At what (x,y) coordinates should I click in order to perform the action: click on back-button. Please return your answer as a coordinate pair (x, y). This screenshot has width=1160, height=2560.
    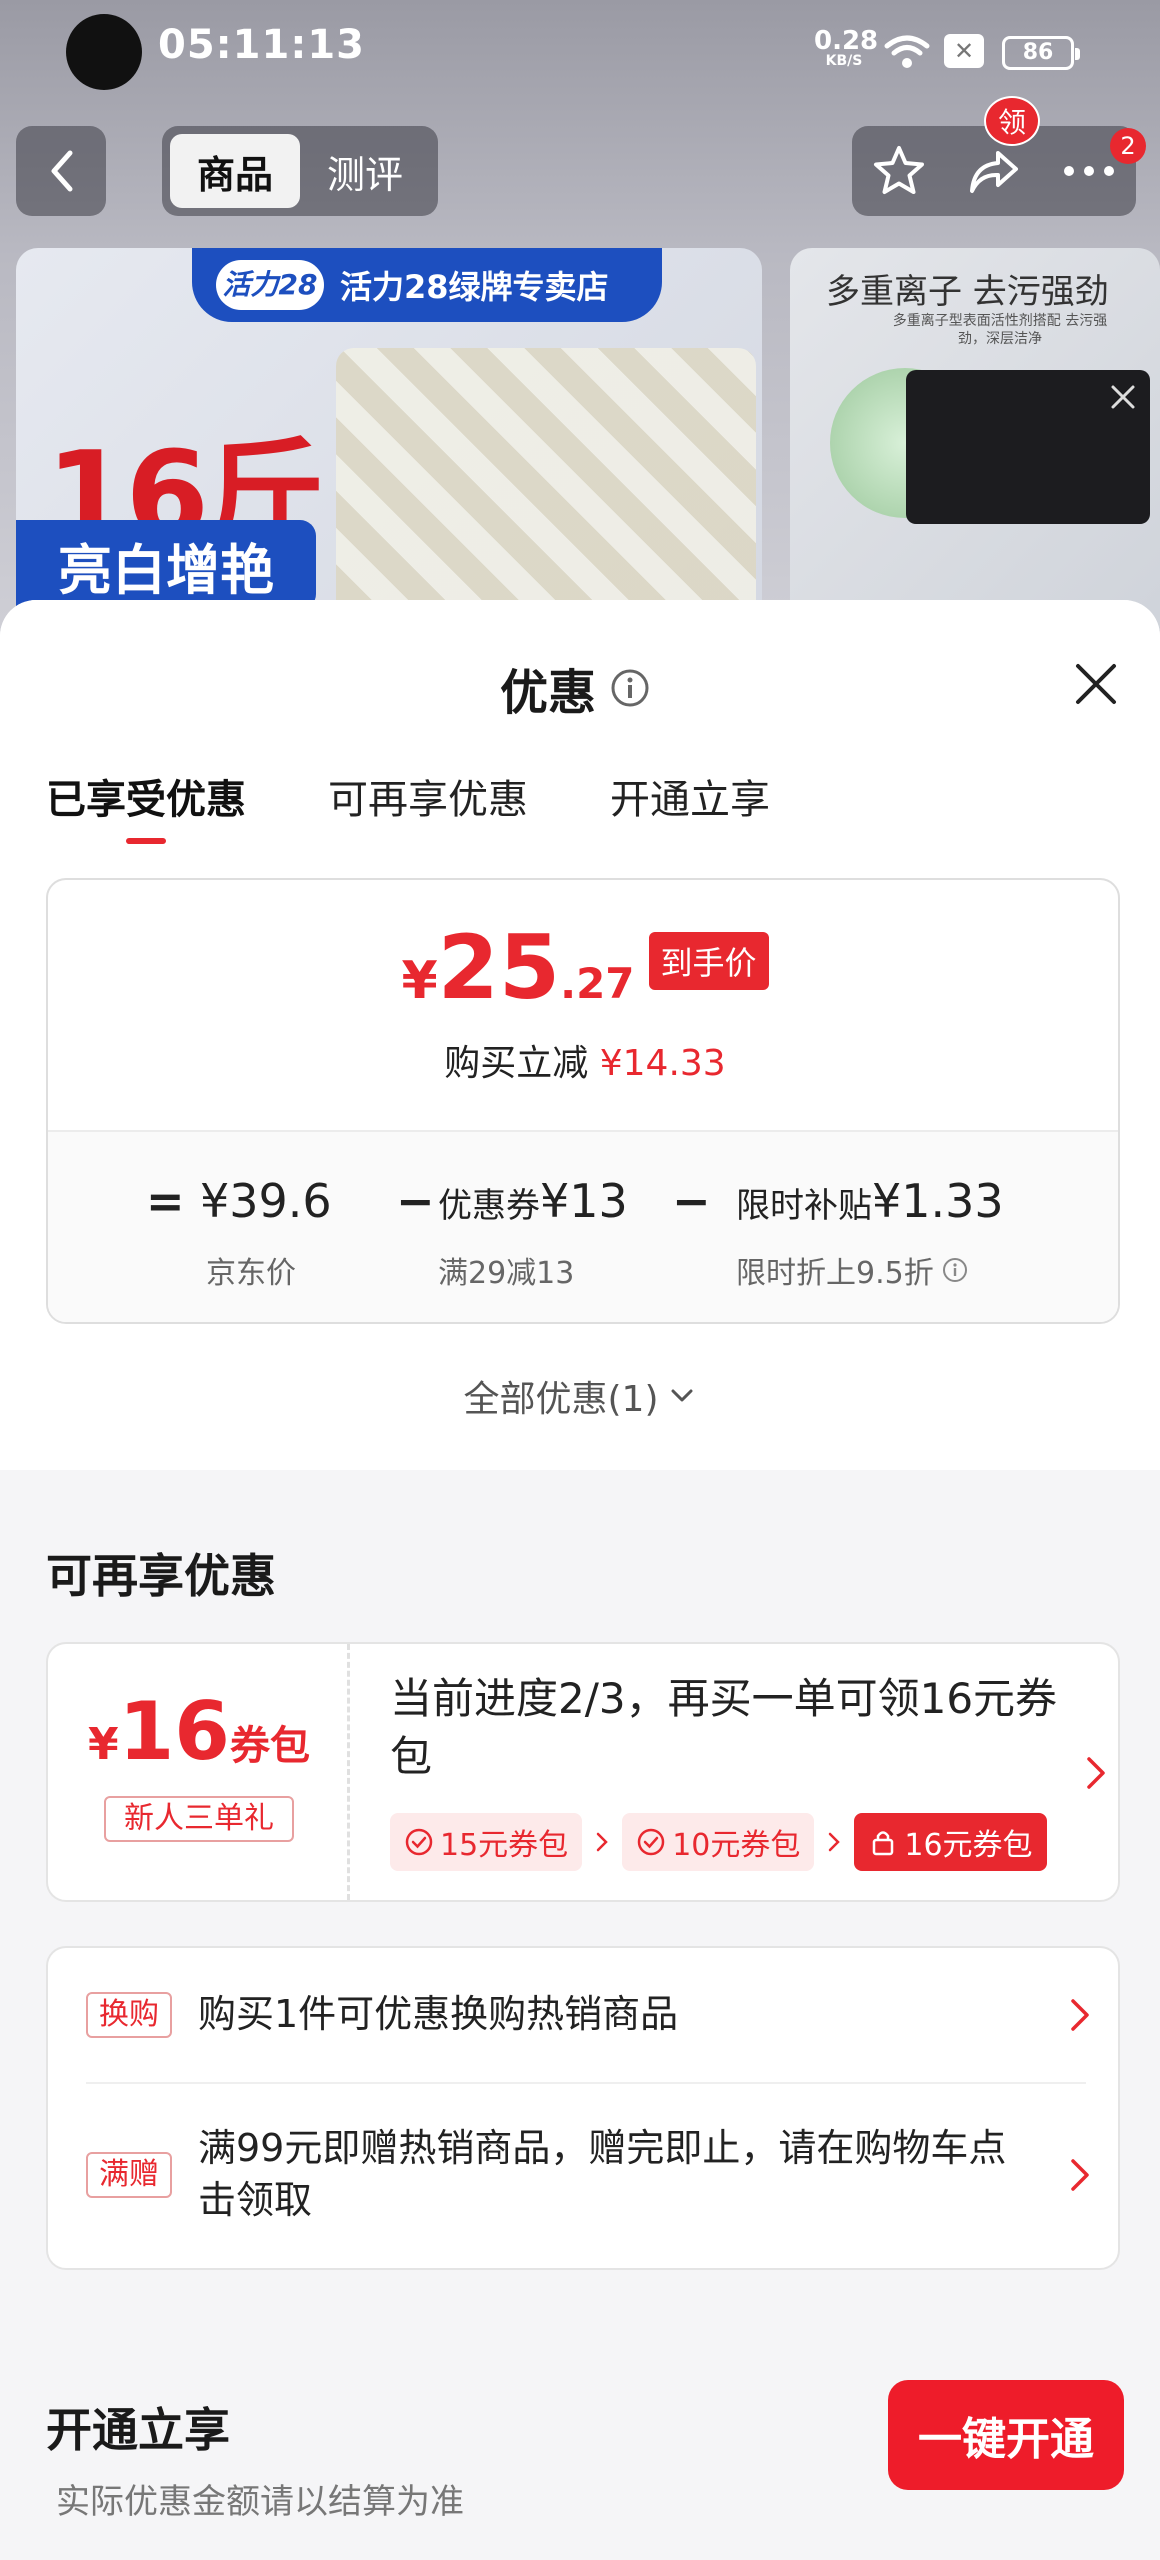
    Looking at the image, I should click on (61, 171).